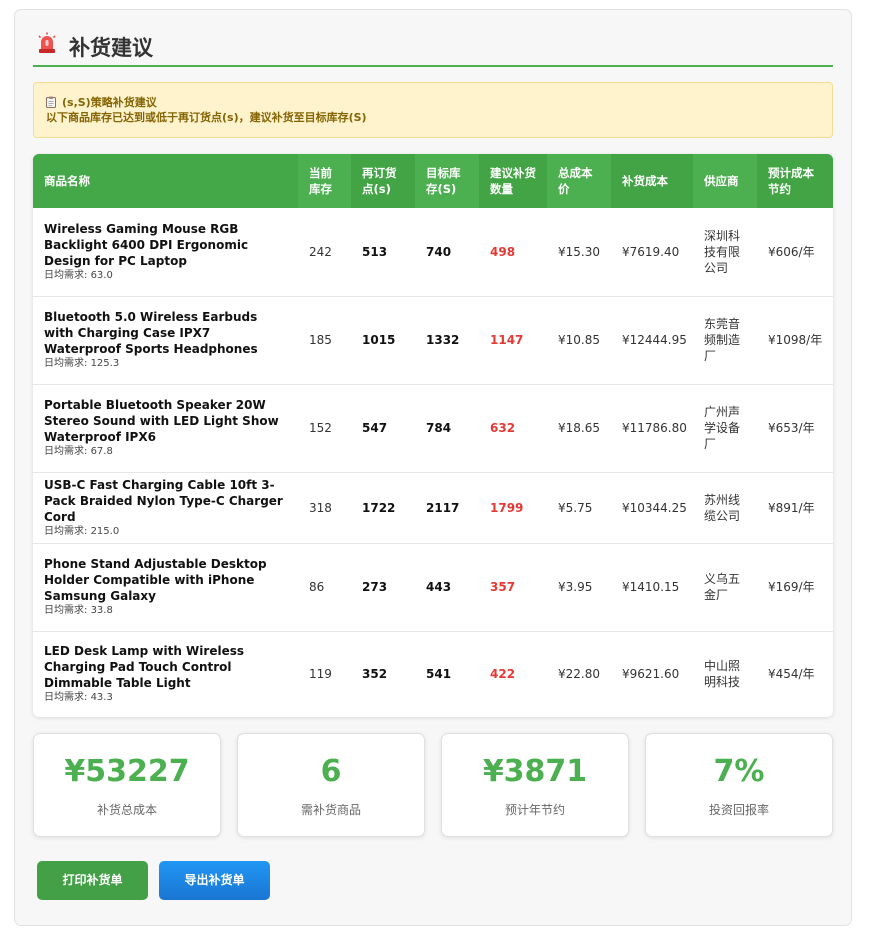 The height and width of the screenshot is (946, 869). Describe the element at coordinates (513, 508) in the screenshot. I see `suggested-qty: 1799` at that location.